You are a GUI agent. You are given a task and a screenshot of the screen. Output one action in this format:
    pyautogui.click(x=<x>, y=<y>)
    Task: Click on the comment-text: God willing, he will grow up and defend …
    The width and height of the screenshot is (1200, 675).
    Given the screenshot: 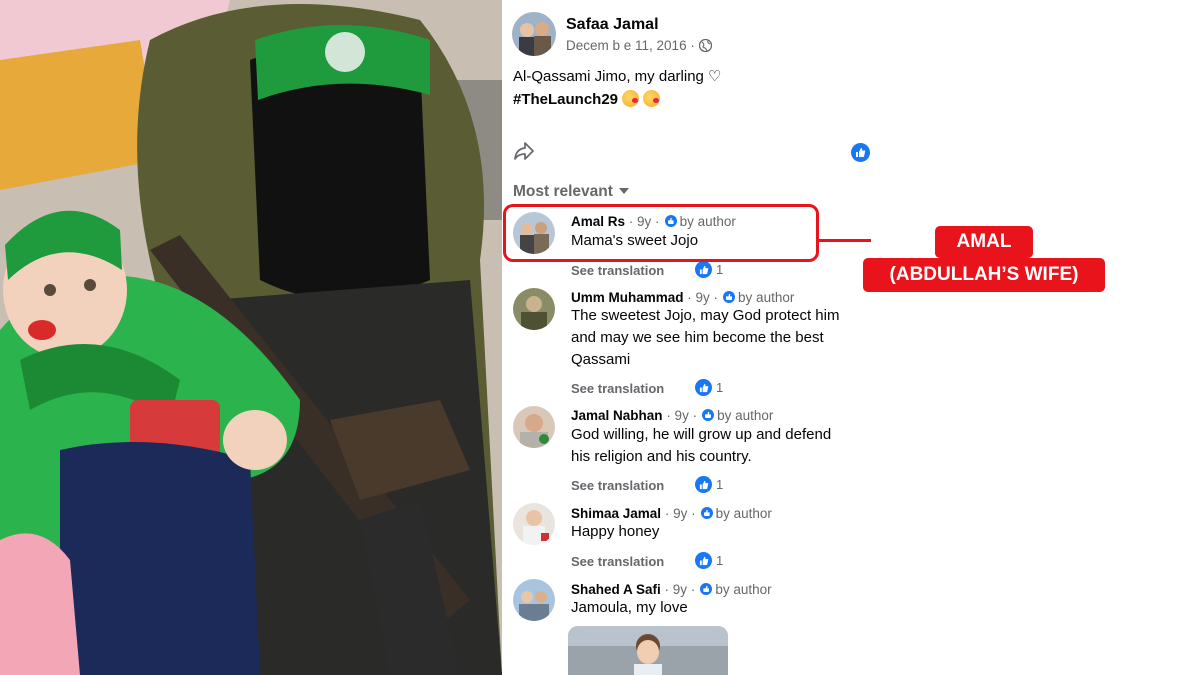 What is the action you would take?
    pyautogui.click(x=701, y=445)
    